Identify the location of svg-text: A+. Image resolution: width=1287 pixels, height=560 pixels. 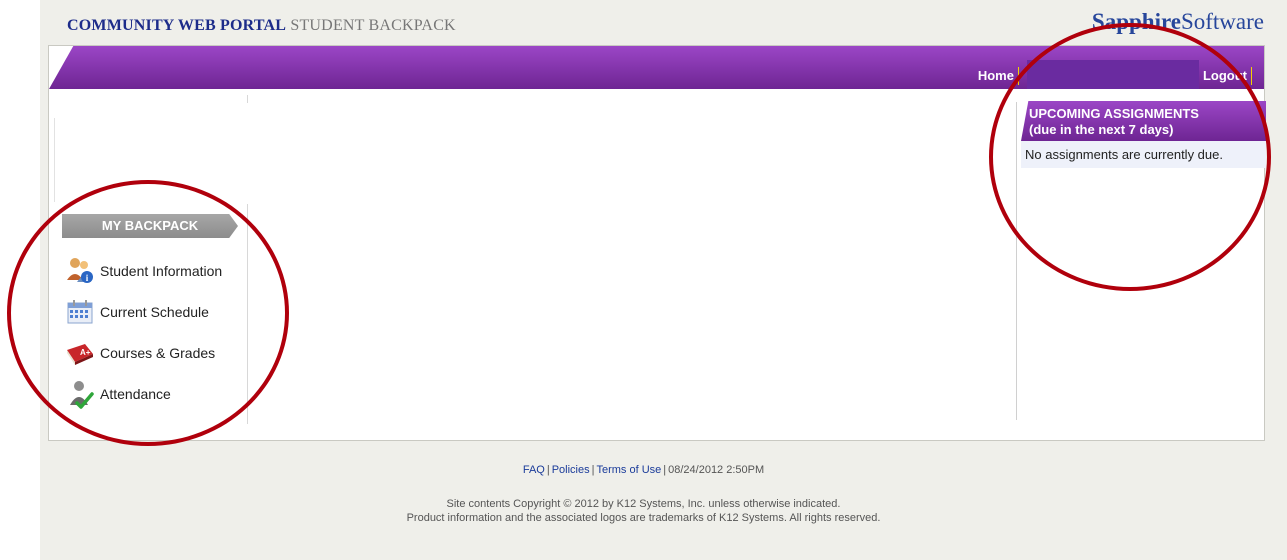
(85, 352).